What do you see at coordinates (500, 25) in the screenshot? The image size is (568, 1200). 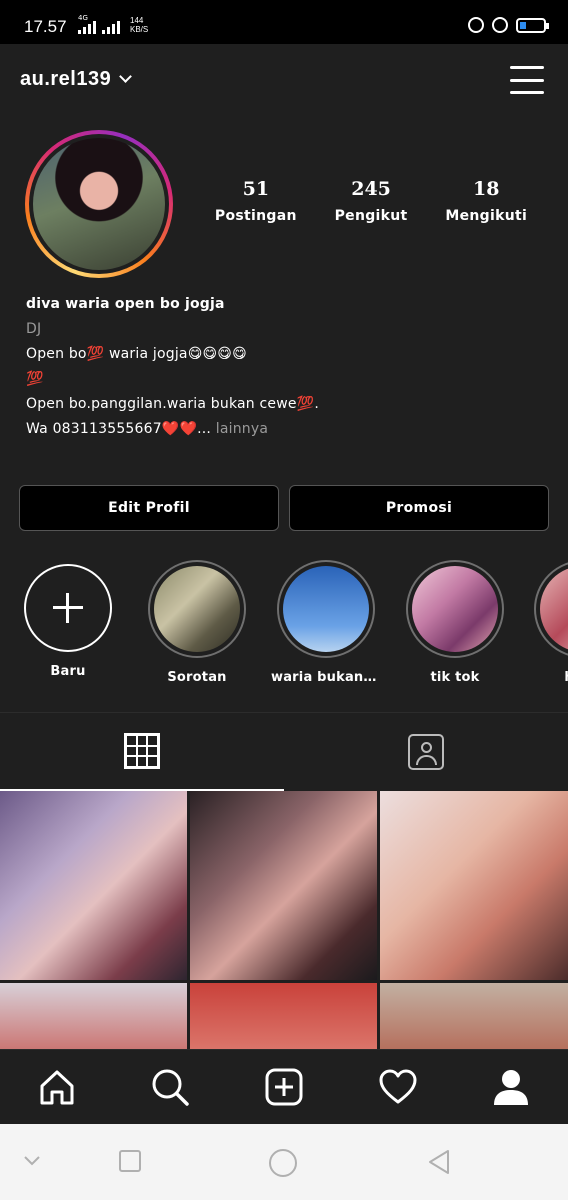 I see `alarm-icon` at bounding box center [500, 25].